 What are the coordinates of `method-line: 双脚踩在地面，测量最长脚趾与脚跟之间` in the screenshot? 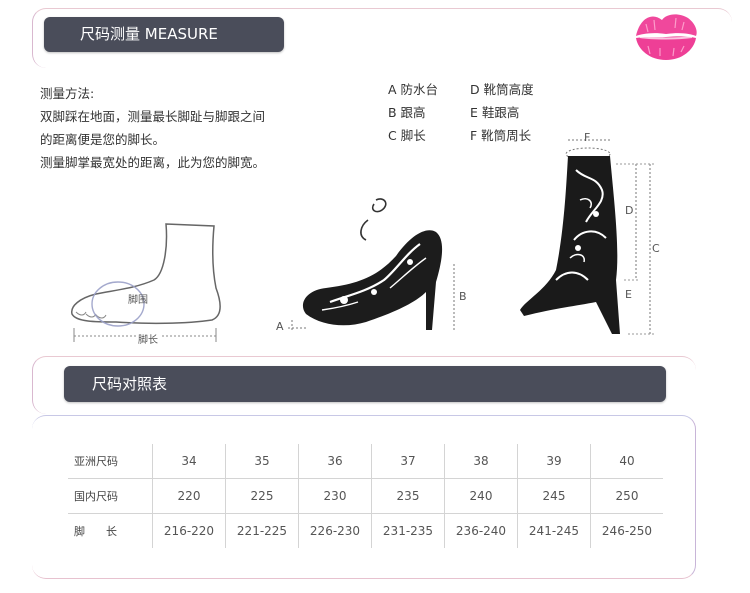 It's located at (153, 116).